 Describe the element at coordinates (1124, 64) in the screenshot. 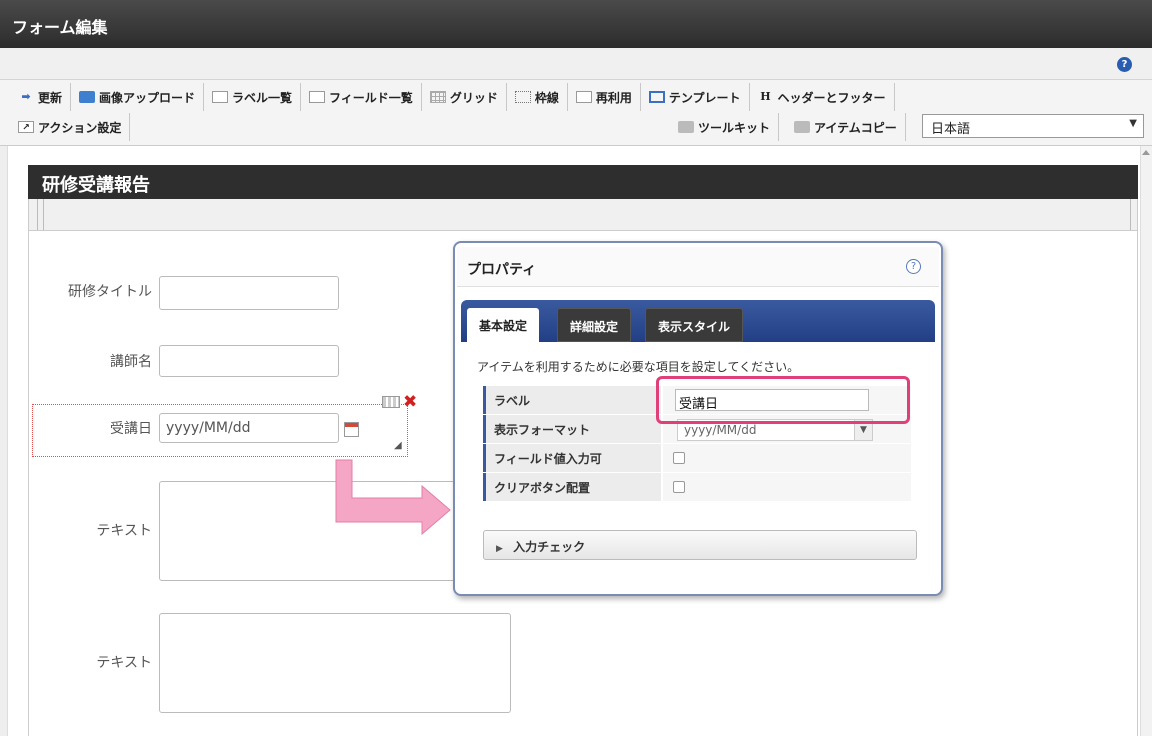

I see `question-circle-icon: ?` at that location.